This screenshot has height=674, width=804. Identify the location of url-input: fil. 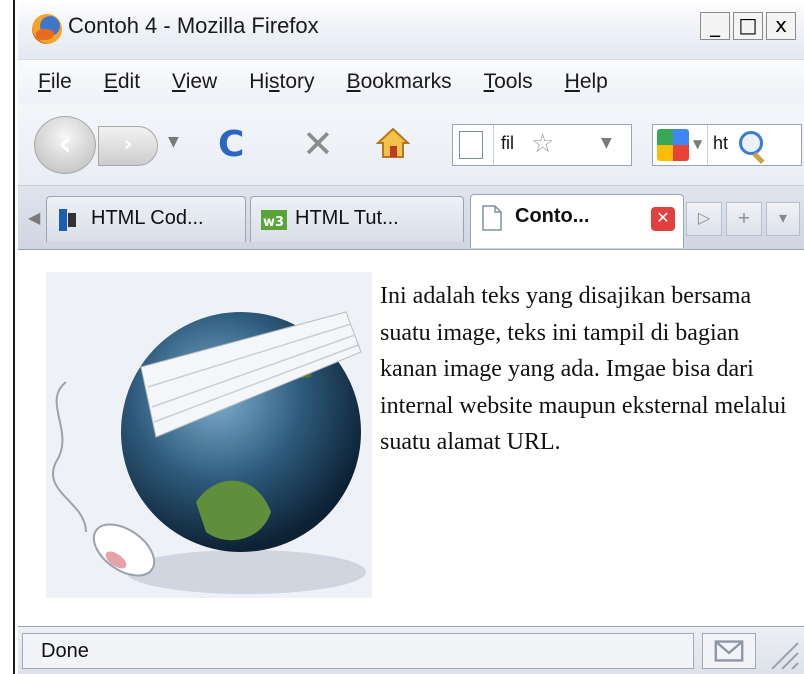
(507, 143).